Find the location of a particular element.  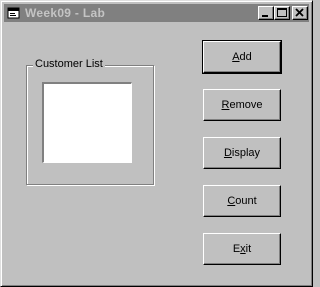

exit-button: Exit is located at coordinates (242, 249).